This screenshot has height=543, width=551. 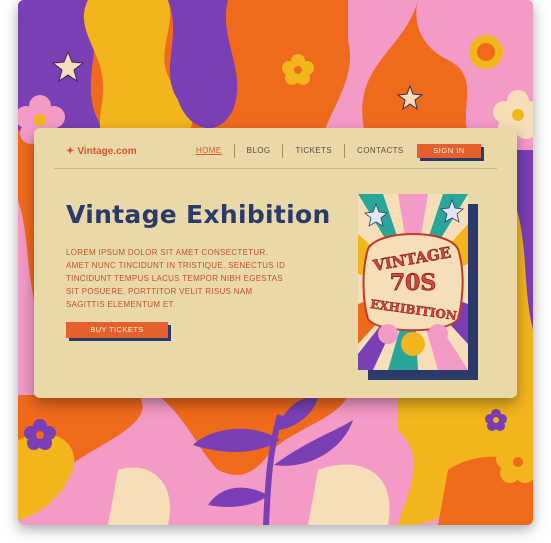 I want to click on poster-art: VINTAGE 70S EXHIBITION, so click(x=413, y=282).